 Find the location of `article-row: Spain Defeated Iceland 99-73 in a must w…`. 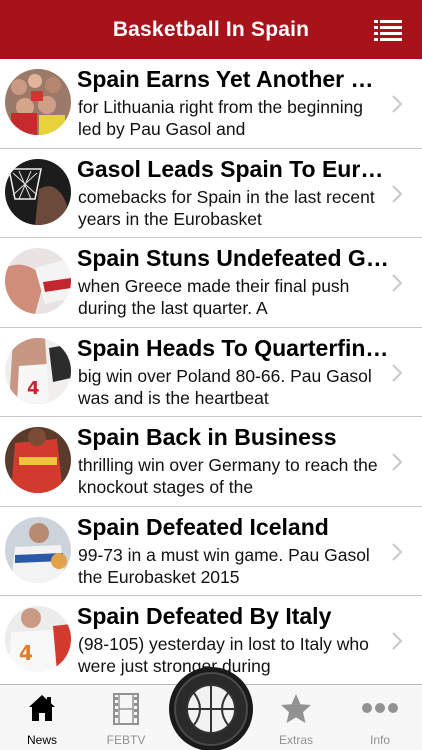

article-row: Spain Defeated Iceland 99-73 in a must w… is located at coordinates (211, 551).